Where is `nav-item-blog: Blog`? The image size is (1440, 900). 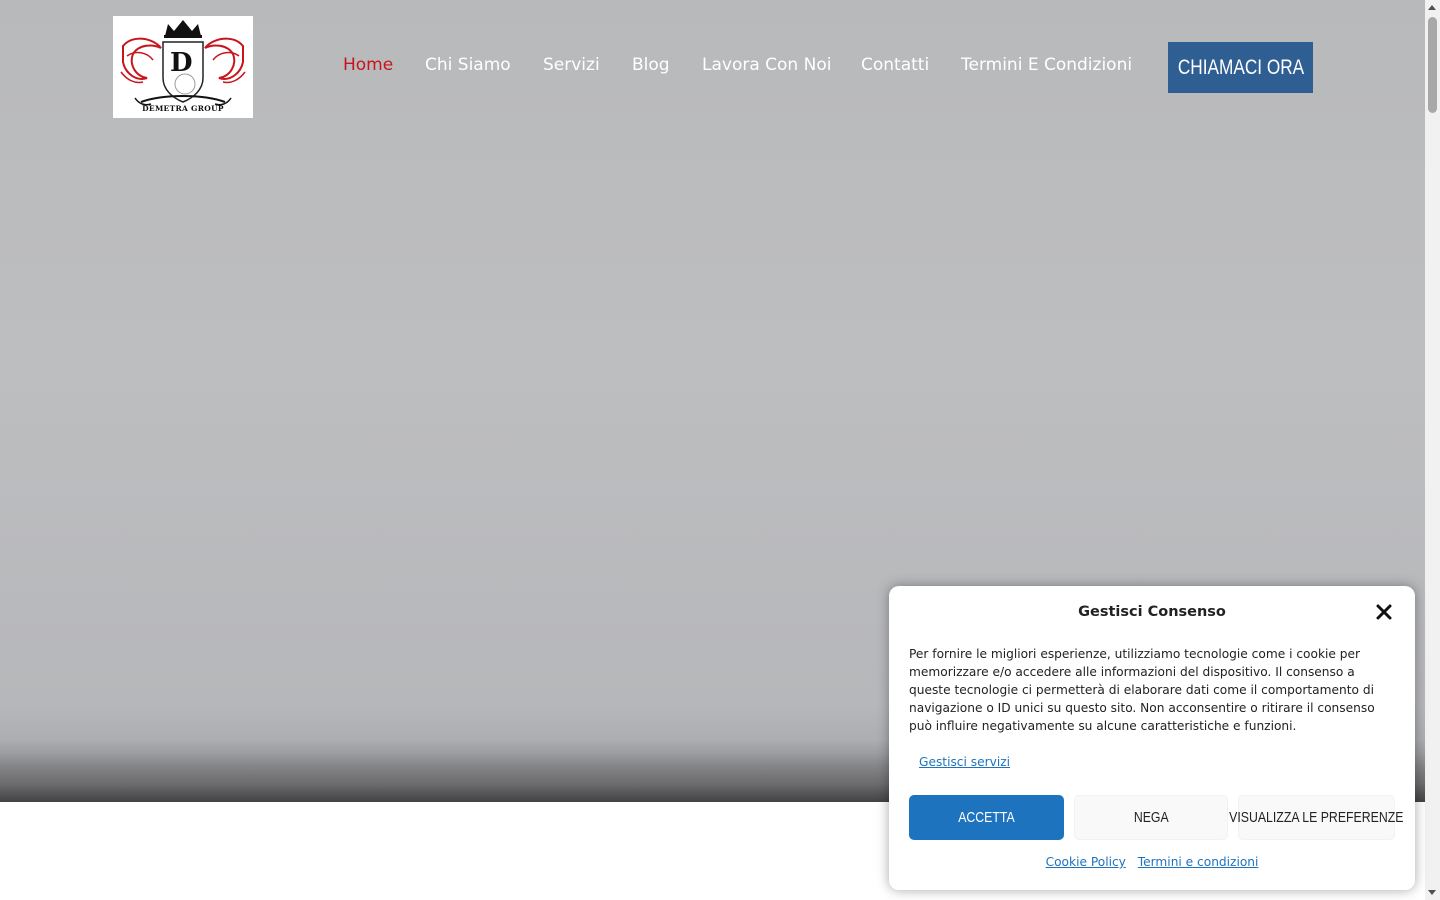
nav-item-blog: Blog is located at coordinates (651, 65).